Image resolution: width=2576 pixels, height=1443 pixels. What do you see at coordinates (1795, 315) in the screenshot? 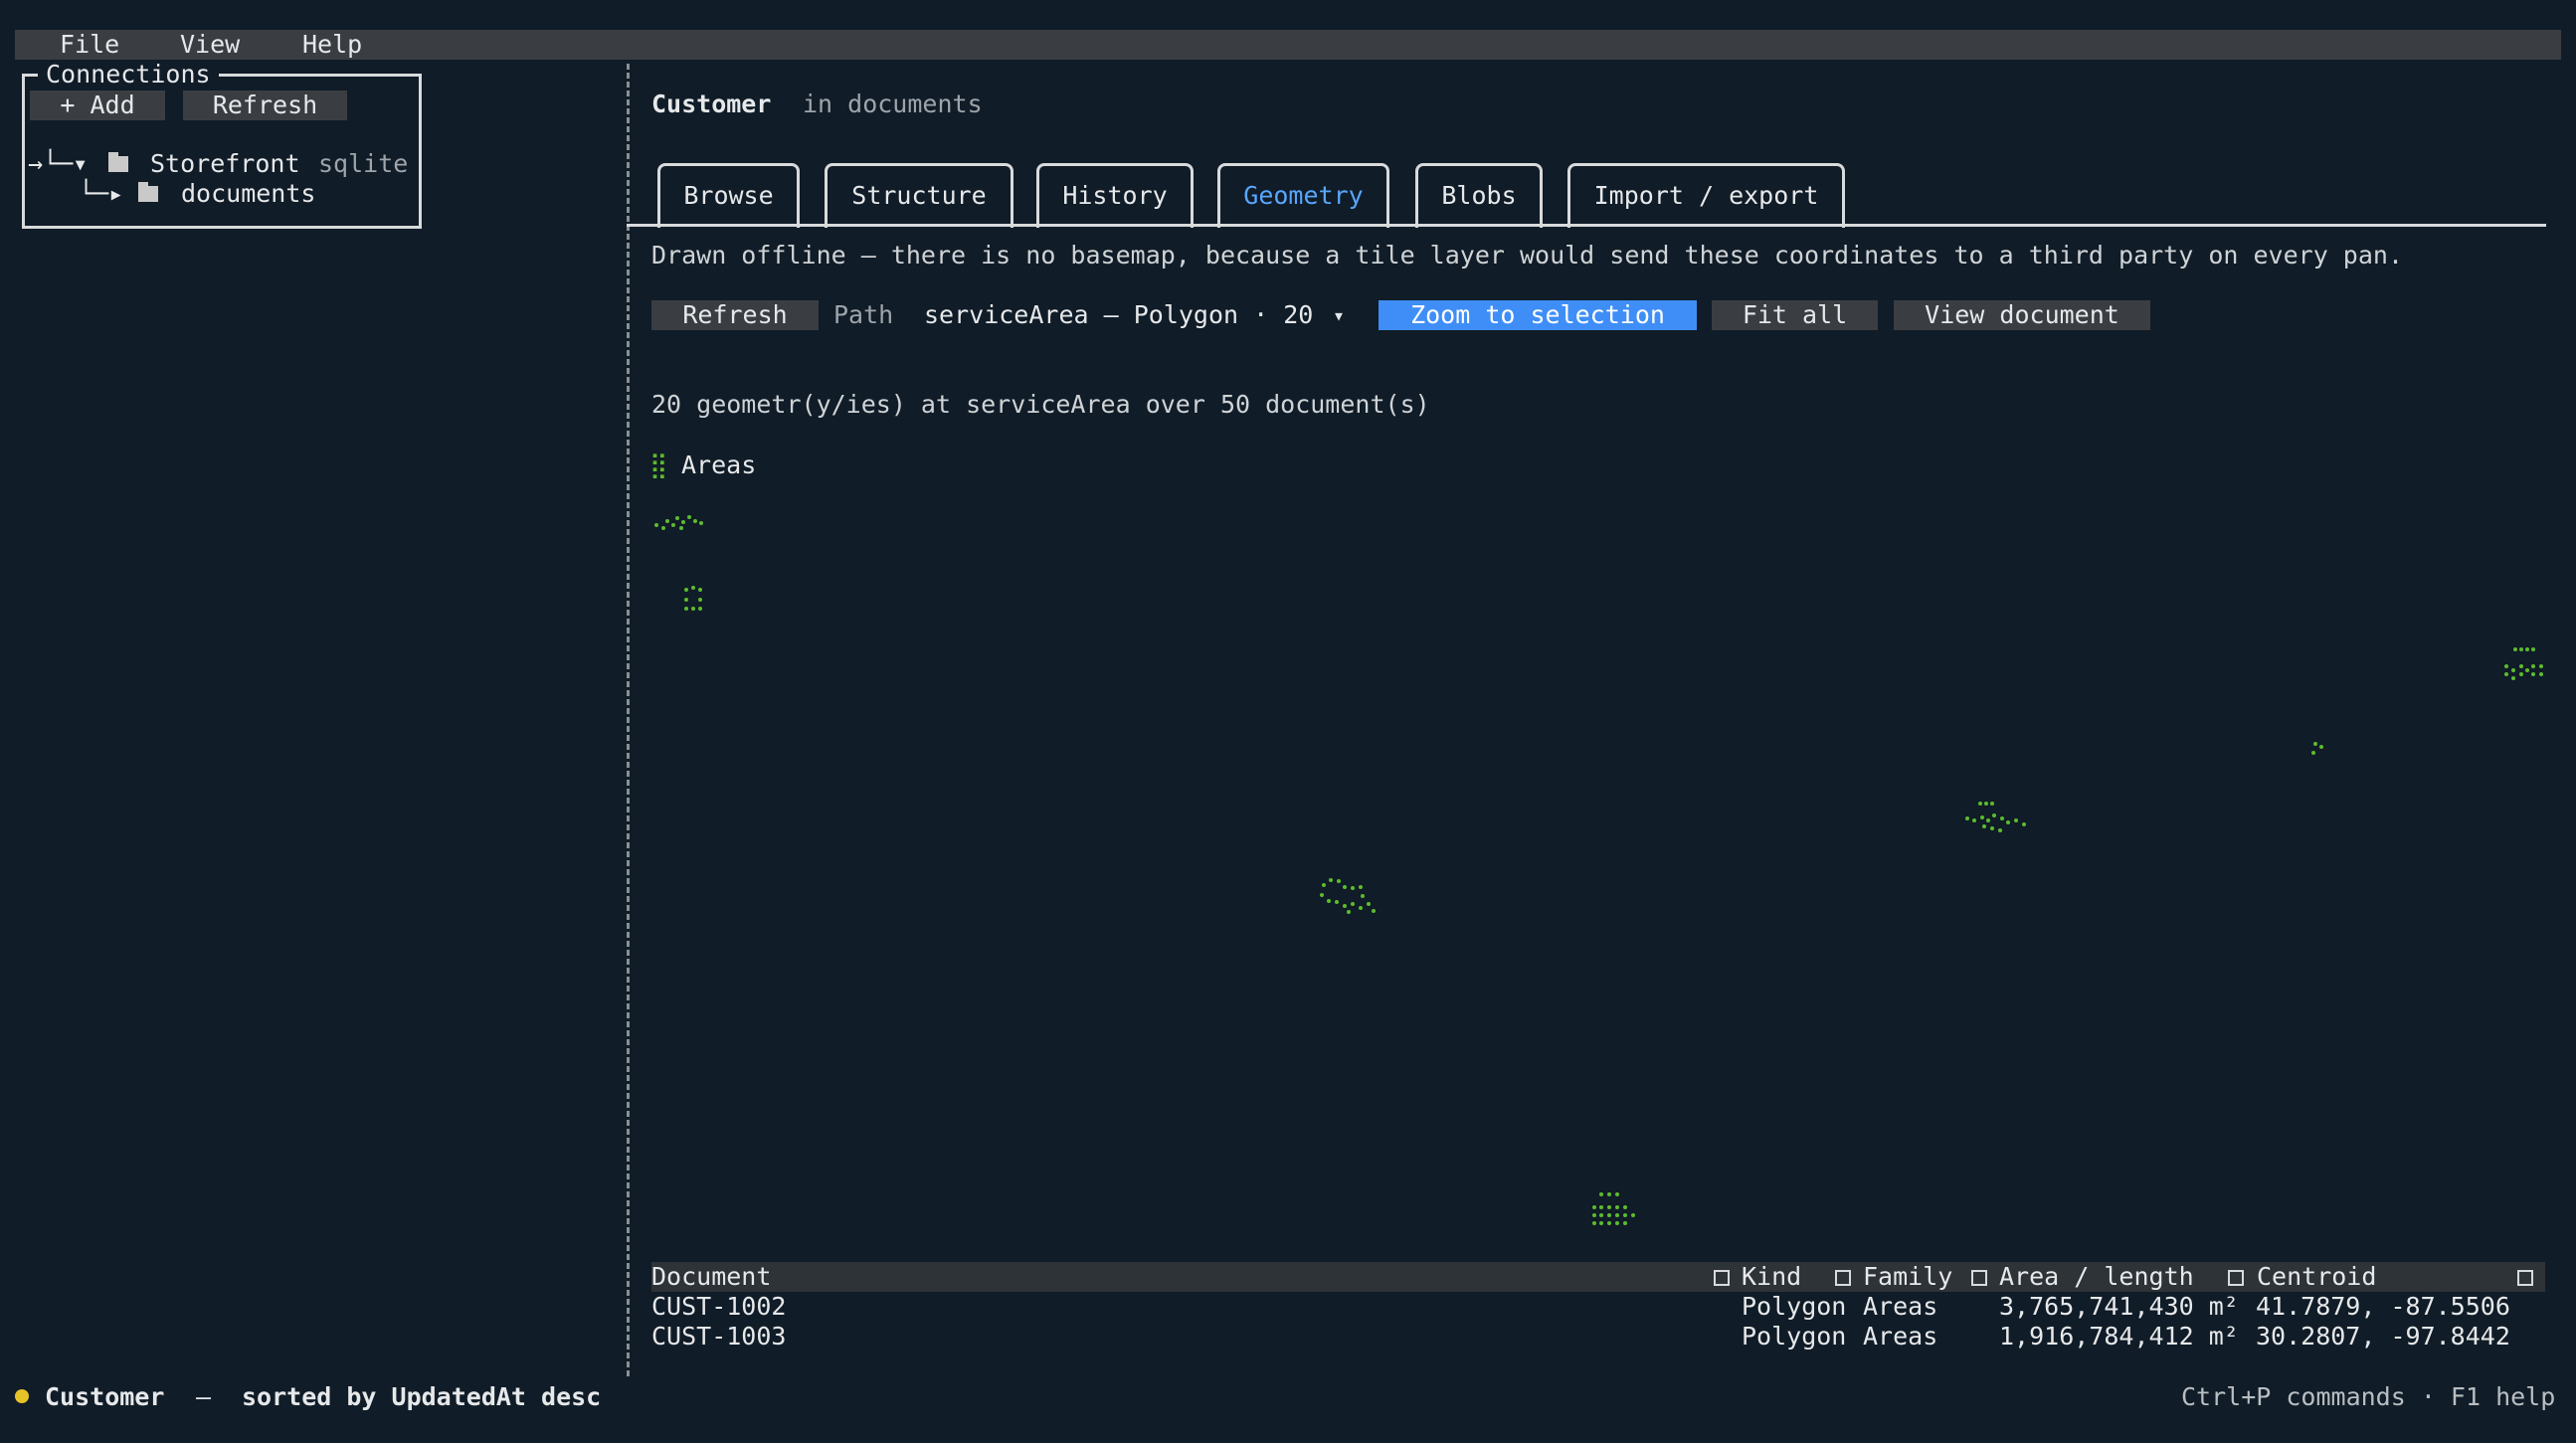
I see `fit-all-button: Fit all` at bounding box center [1795, 315].